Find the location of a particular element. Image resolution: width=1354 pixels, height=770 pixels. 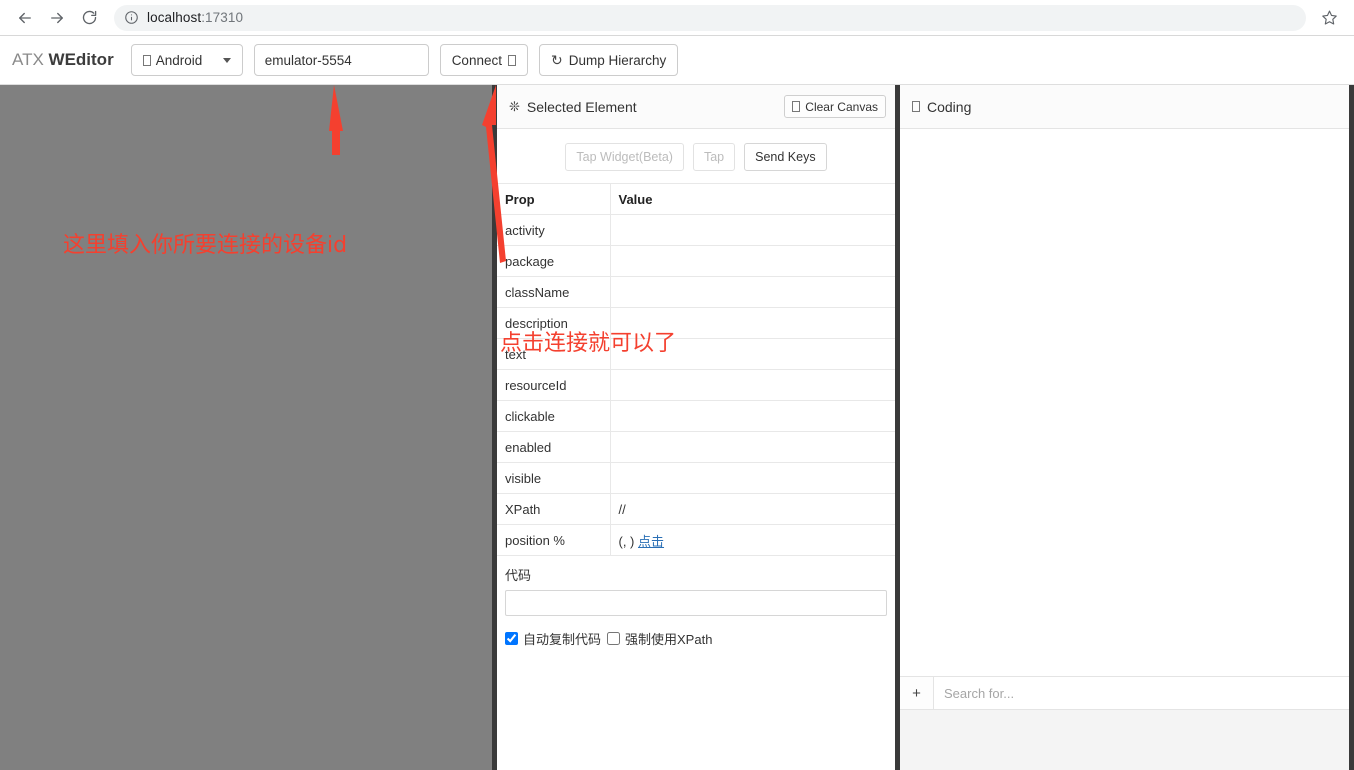

table-row: position % (, ) 点击 is located at coordinates (696, 540).